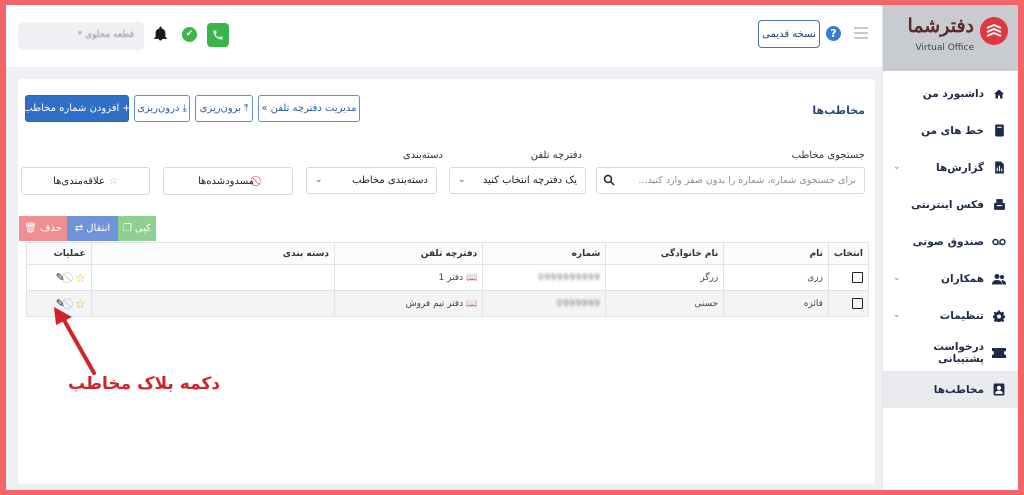 This screenshot has width=1024, height=495. What do you see at coordinates (30, 228) in the screenshot?
I see `trash-icon: 🗑` at bounding box center [30, 228].